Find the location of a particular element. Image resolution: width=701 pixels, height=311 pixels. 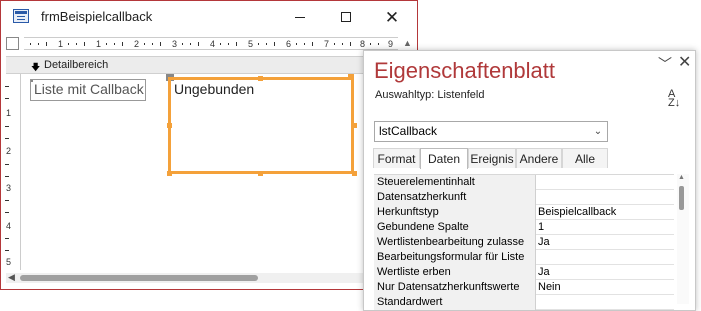

property-key: Herkunftstyp is located at coordinates (455, 212).